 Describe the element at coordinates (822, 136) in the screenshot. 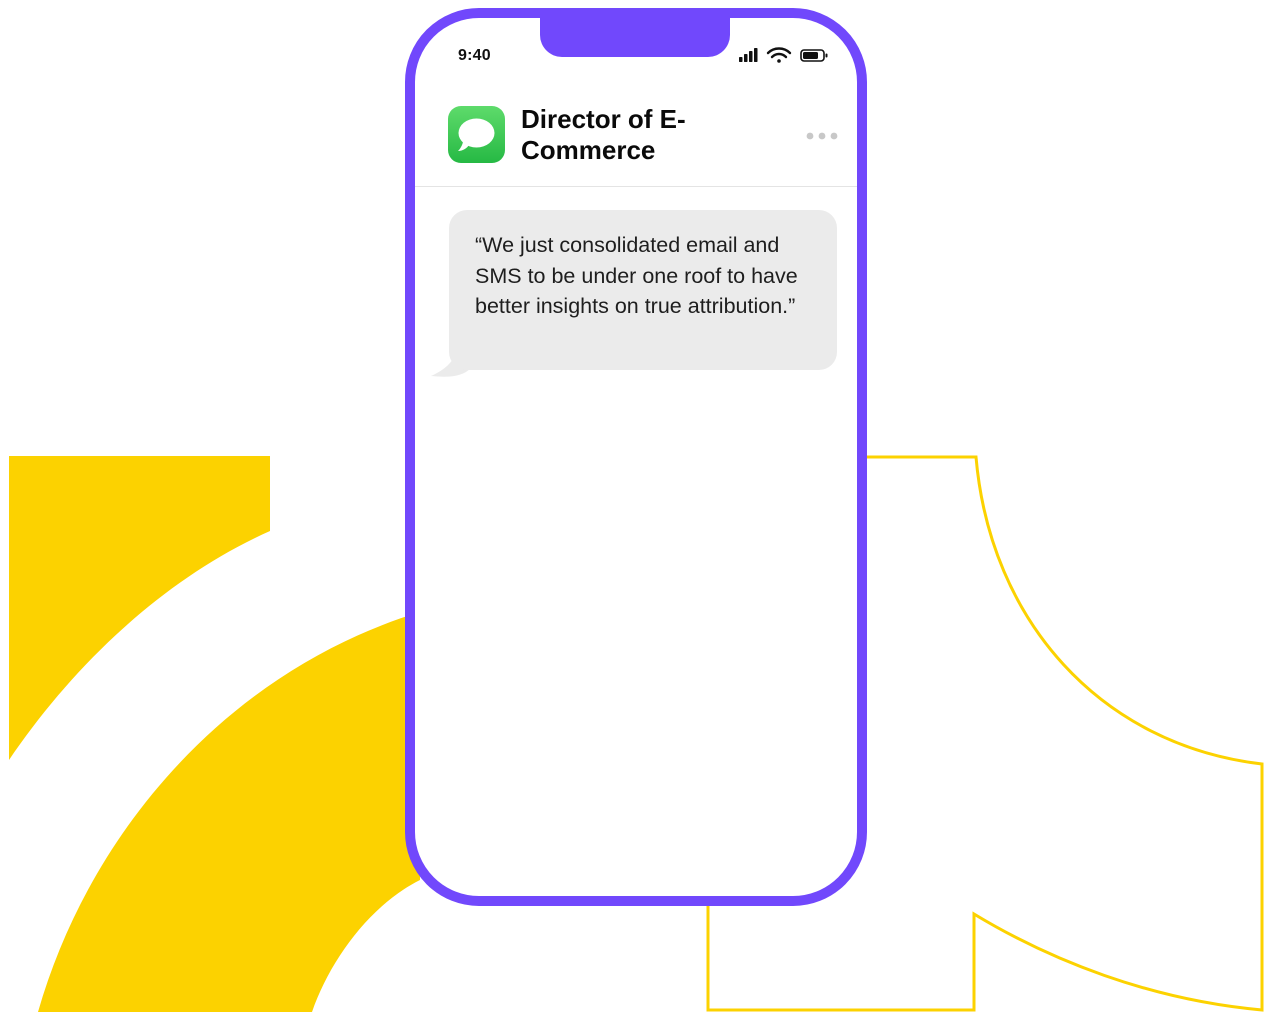

I see `ellipsis-icon` at that location.